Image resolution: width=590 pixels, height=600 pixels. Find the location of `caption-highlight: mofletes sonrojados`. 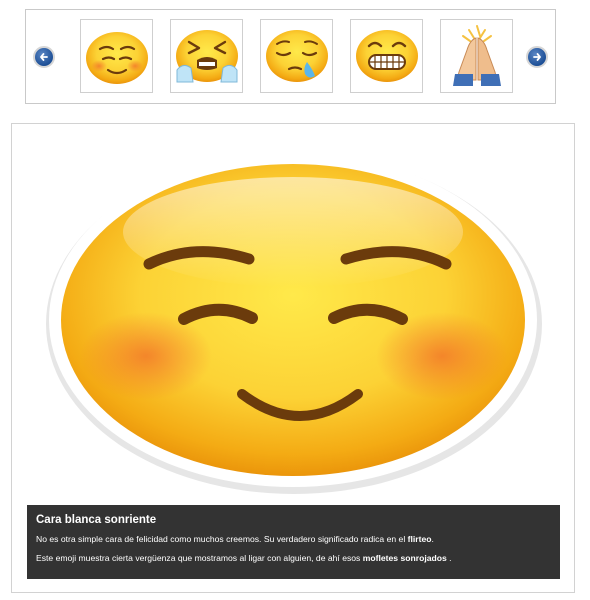

caption-highlight: mofletes sonrojados is located at coordinates (404, 558).